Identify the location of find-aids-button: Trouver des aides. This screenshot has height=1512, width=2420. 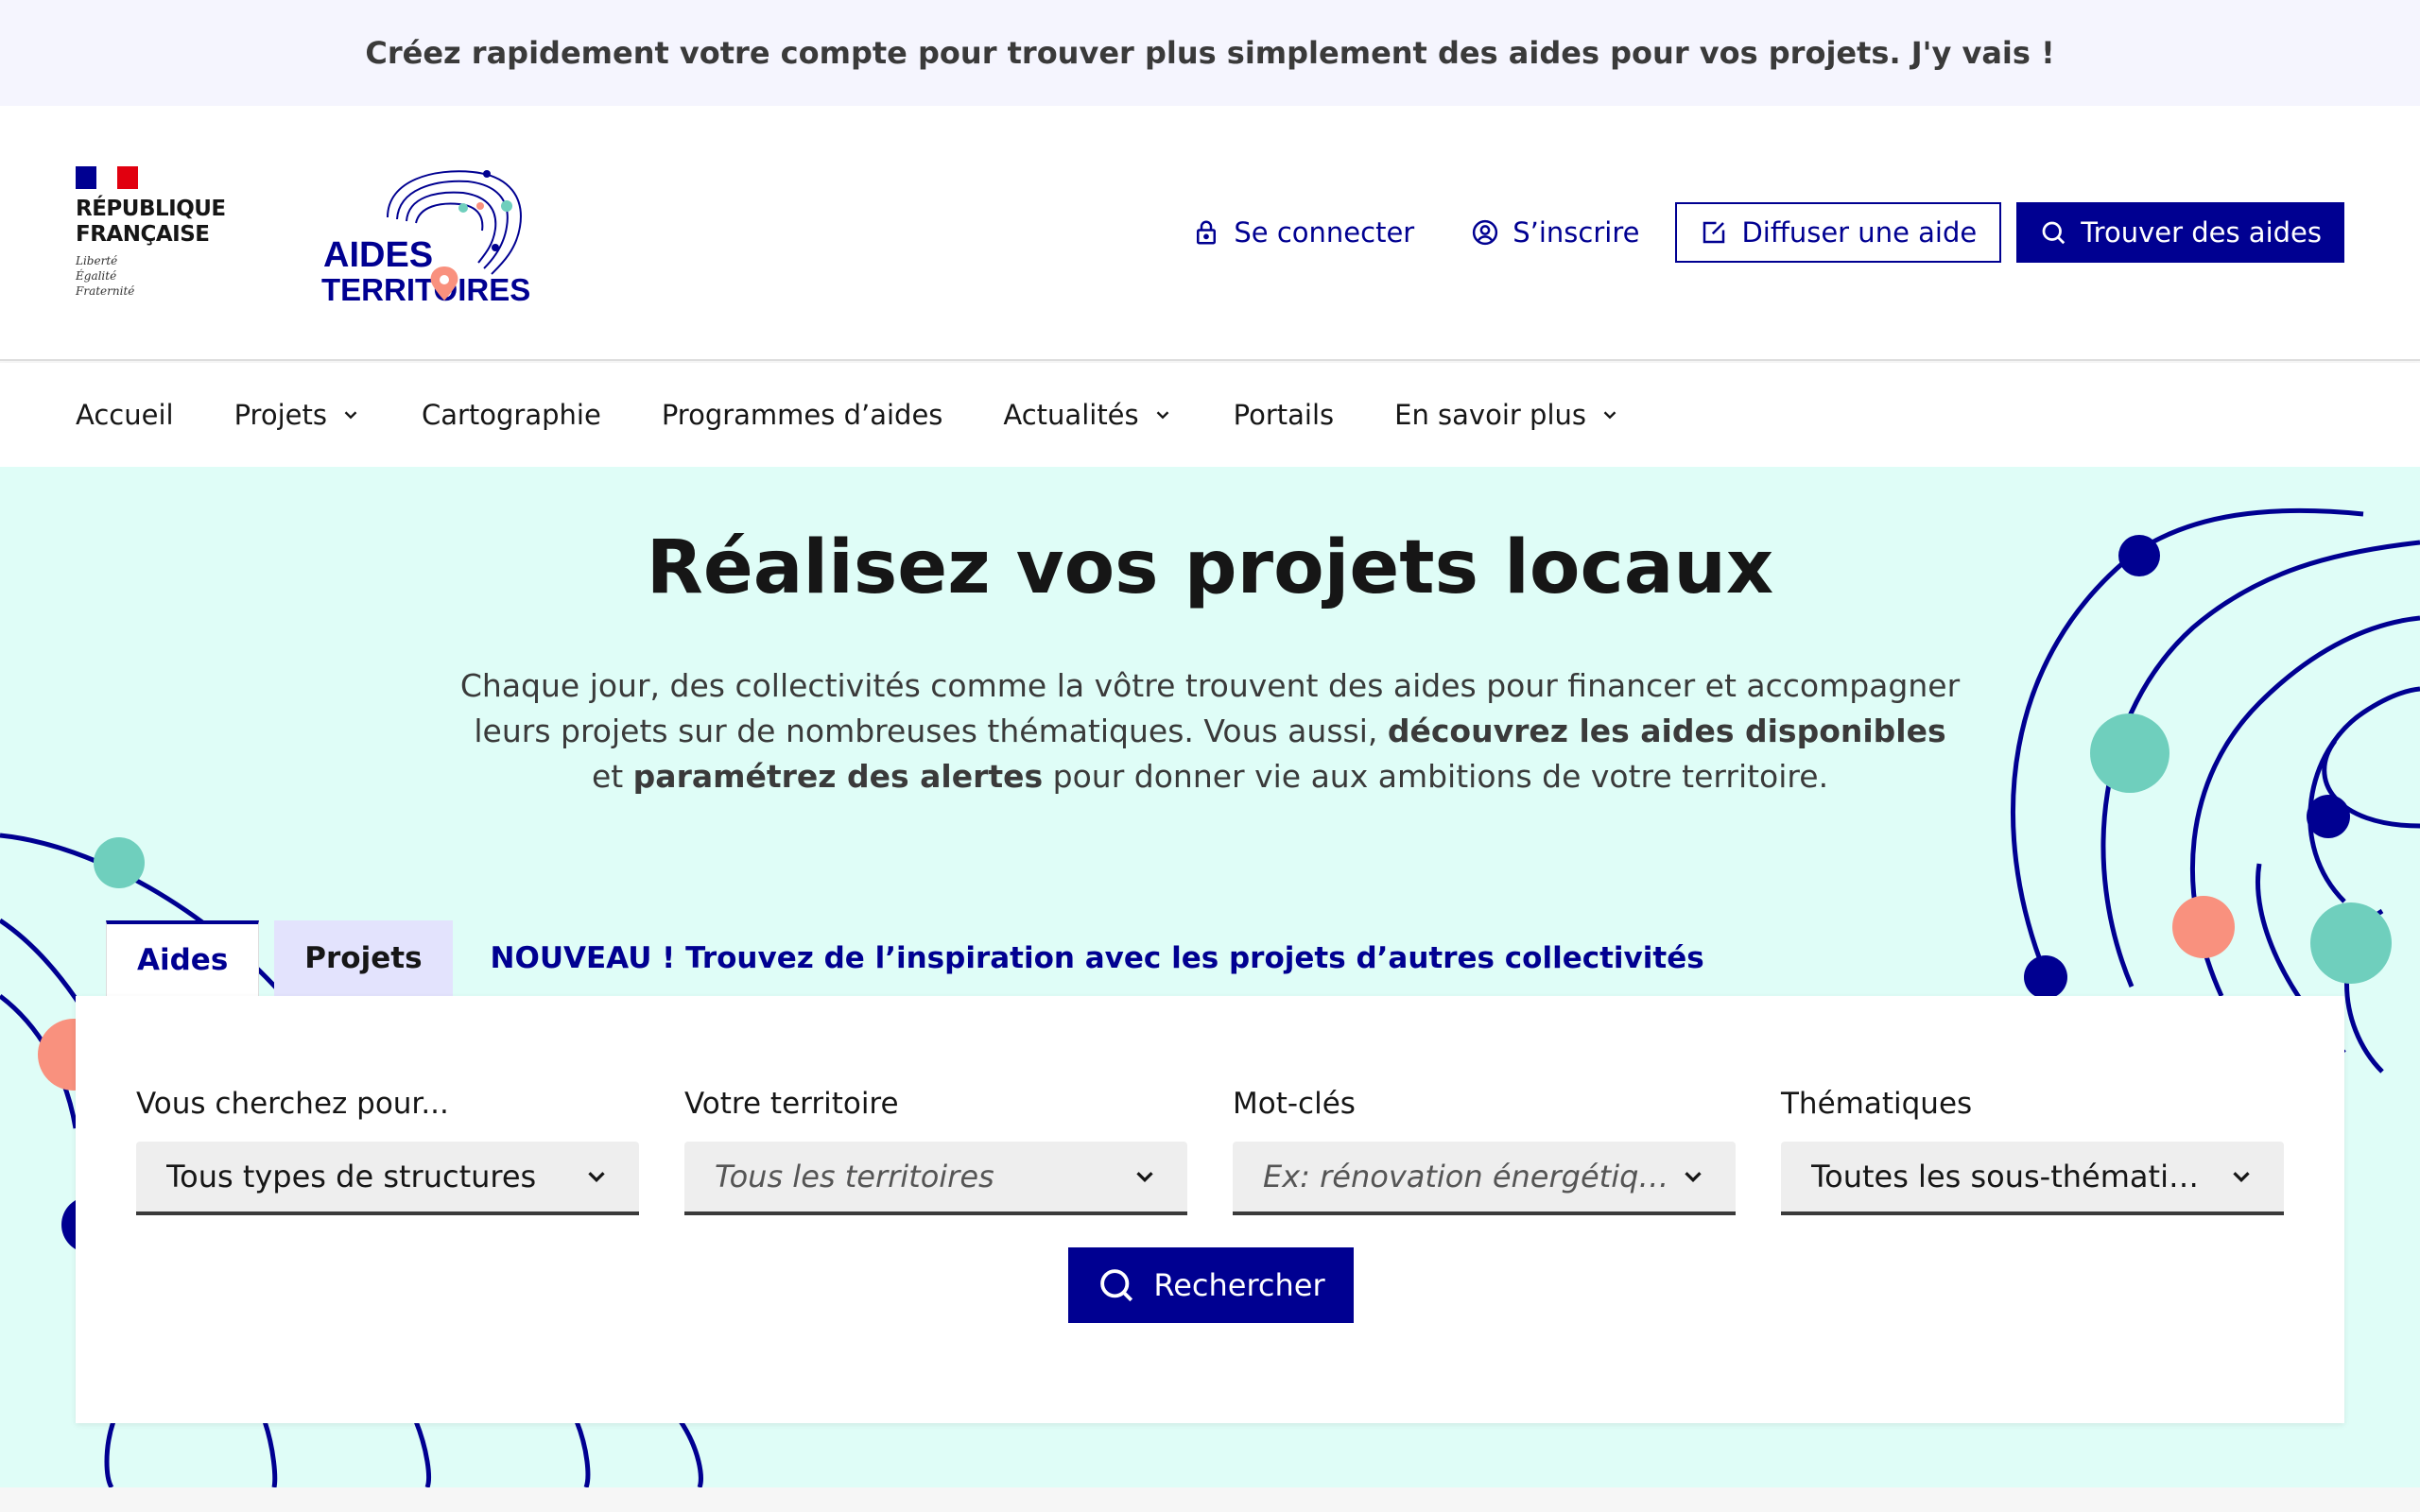
(2180, 232).